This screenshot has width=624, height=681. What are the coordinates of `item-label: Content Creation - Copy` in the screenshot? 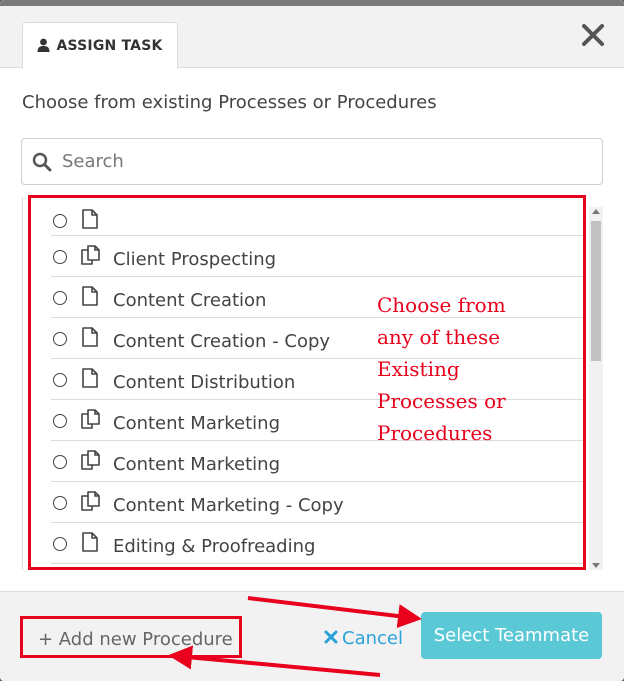 It's located at (222, 341).